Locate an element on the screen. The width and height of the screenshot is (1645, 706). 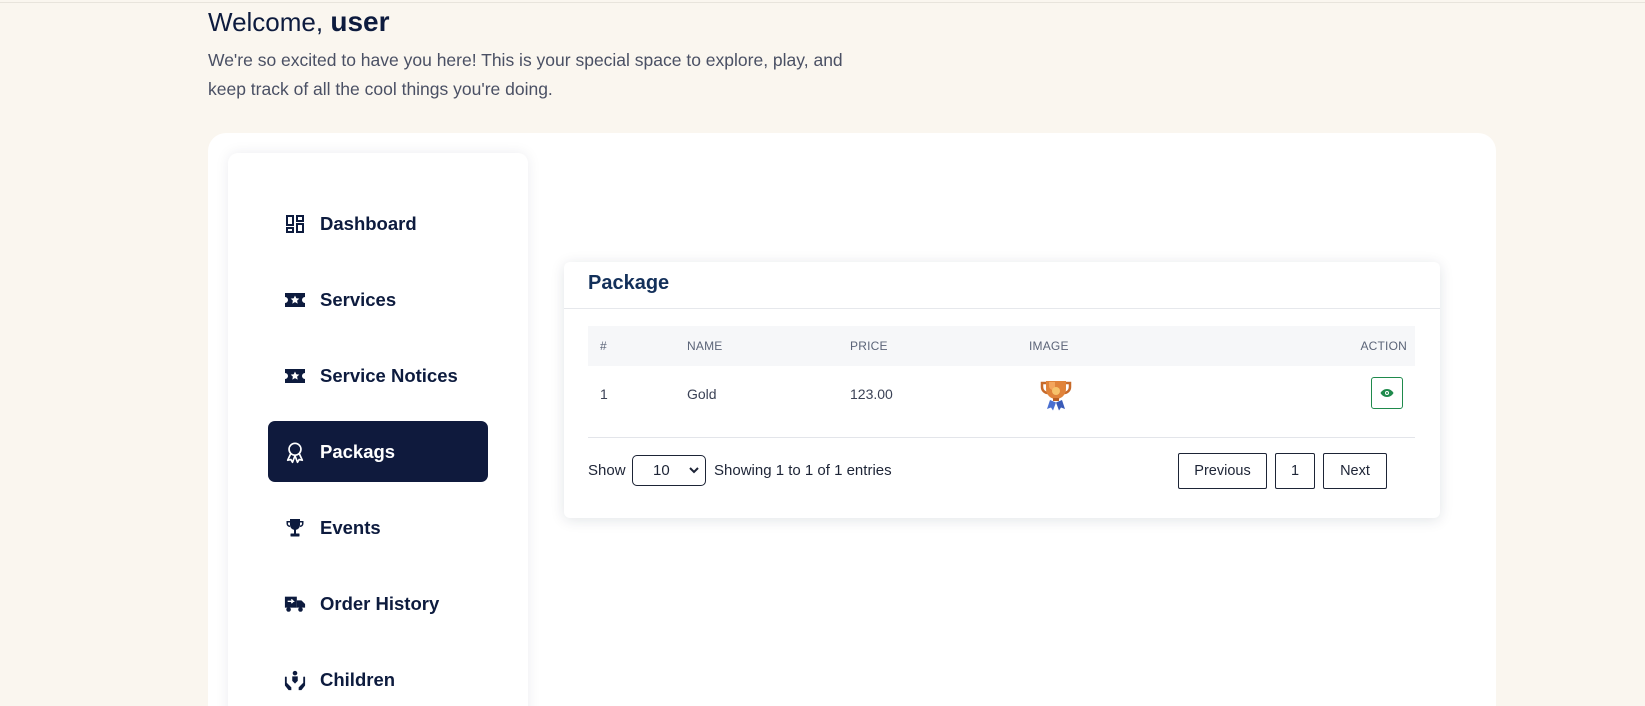
show-label: Show is located at coordinates (607, 470).